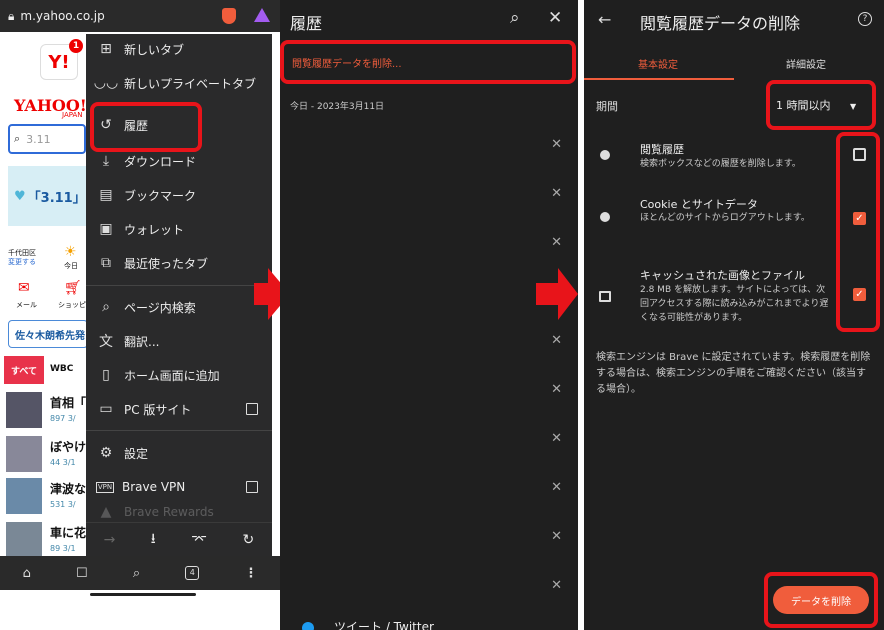 This screenshot has height=630, width=884. What do you see at coordinates (46, 411) in the screenshot?
I see `news-item: 首相「 897 3/` at bounding box center [46, 411].